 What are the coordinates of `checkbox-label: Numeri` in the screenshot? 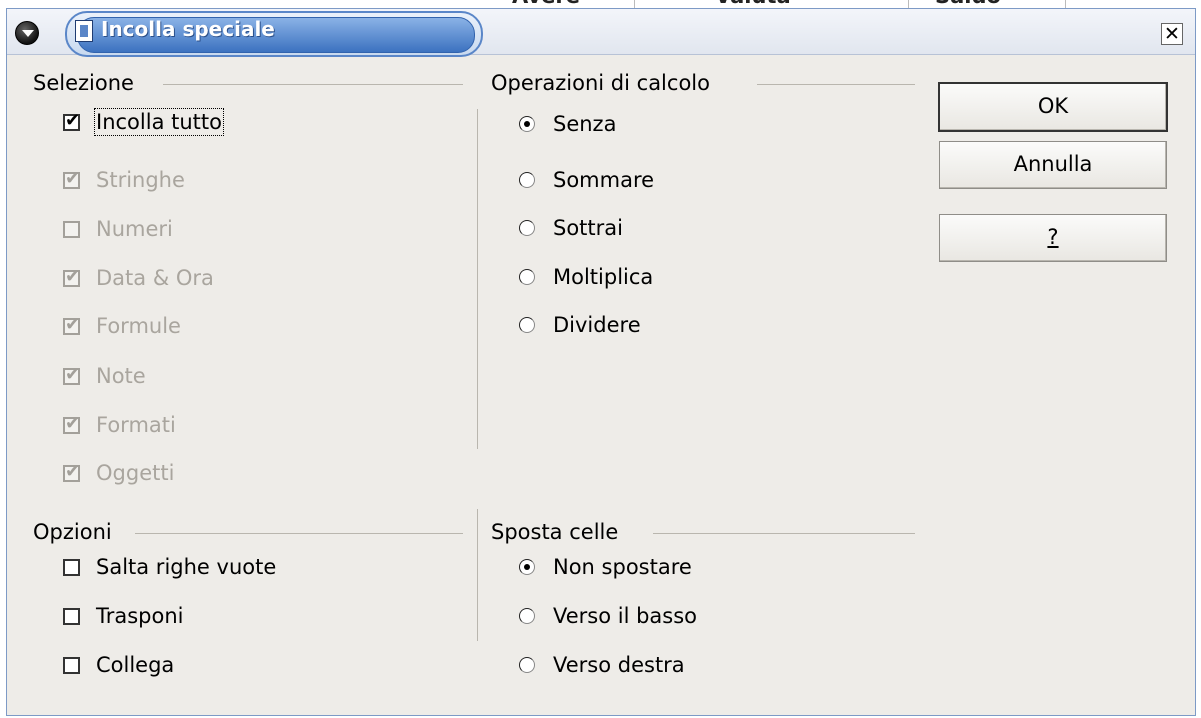 It's located at (134, 229).